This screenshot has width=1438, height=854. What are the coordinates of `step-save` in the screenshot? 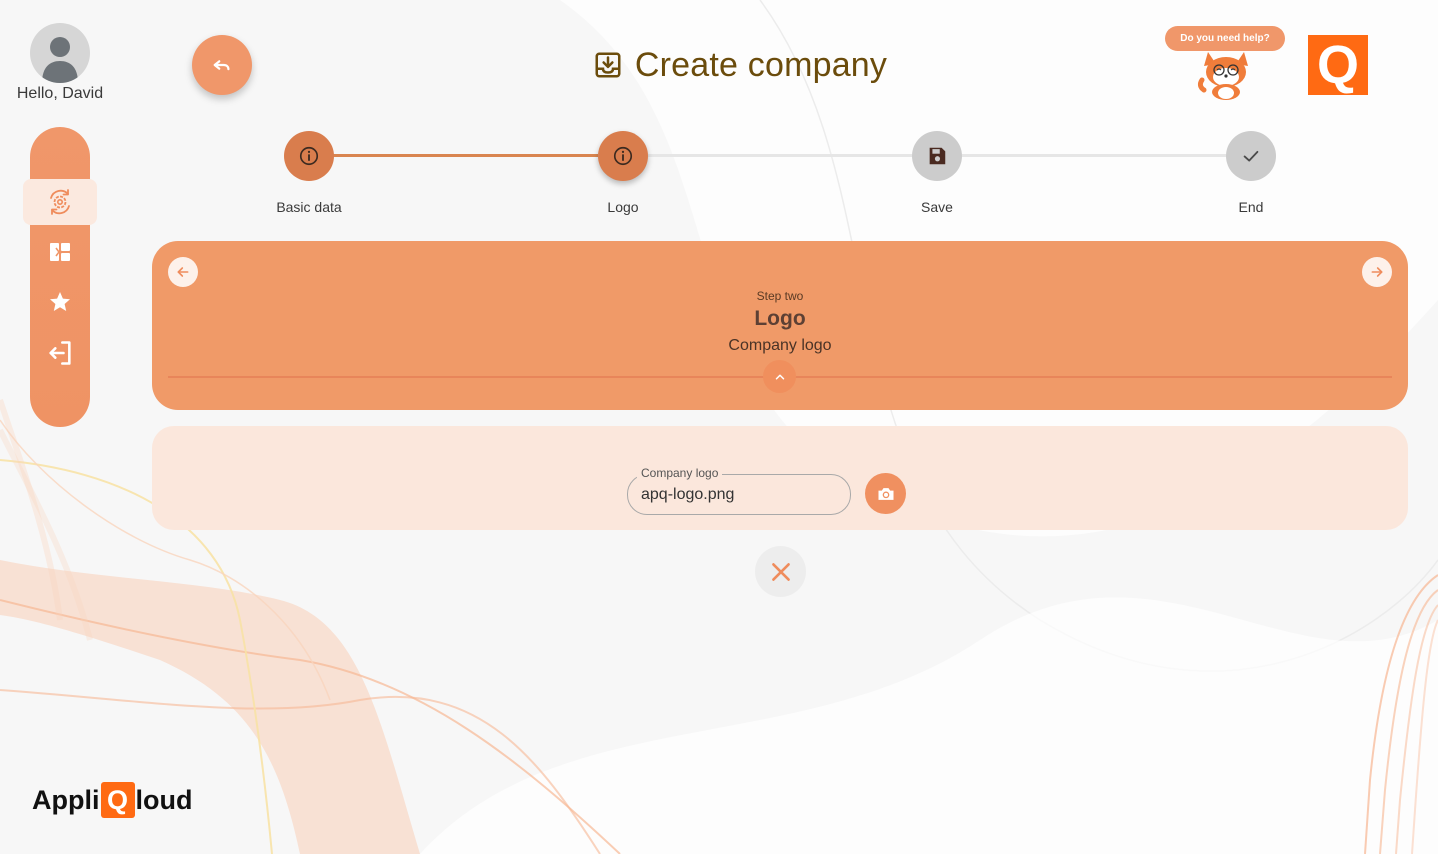 It's located at (937, 156).